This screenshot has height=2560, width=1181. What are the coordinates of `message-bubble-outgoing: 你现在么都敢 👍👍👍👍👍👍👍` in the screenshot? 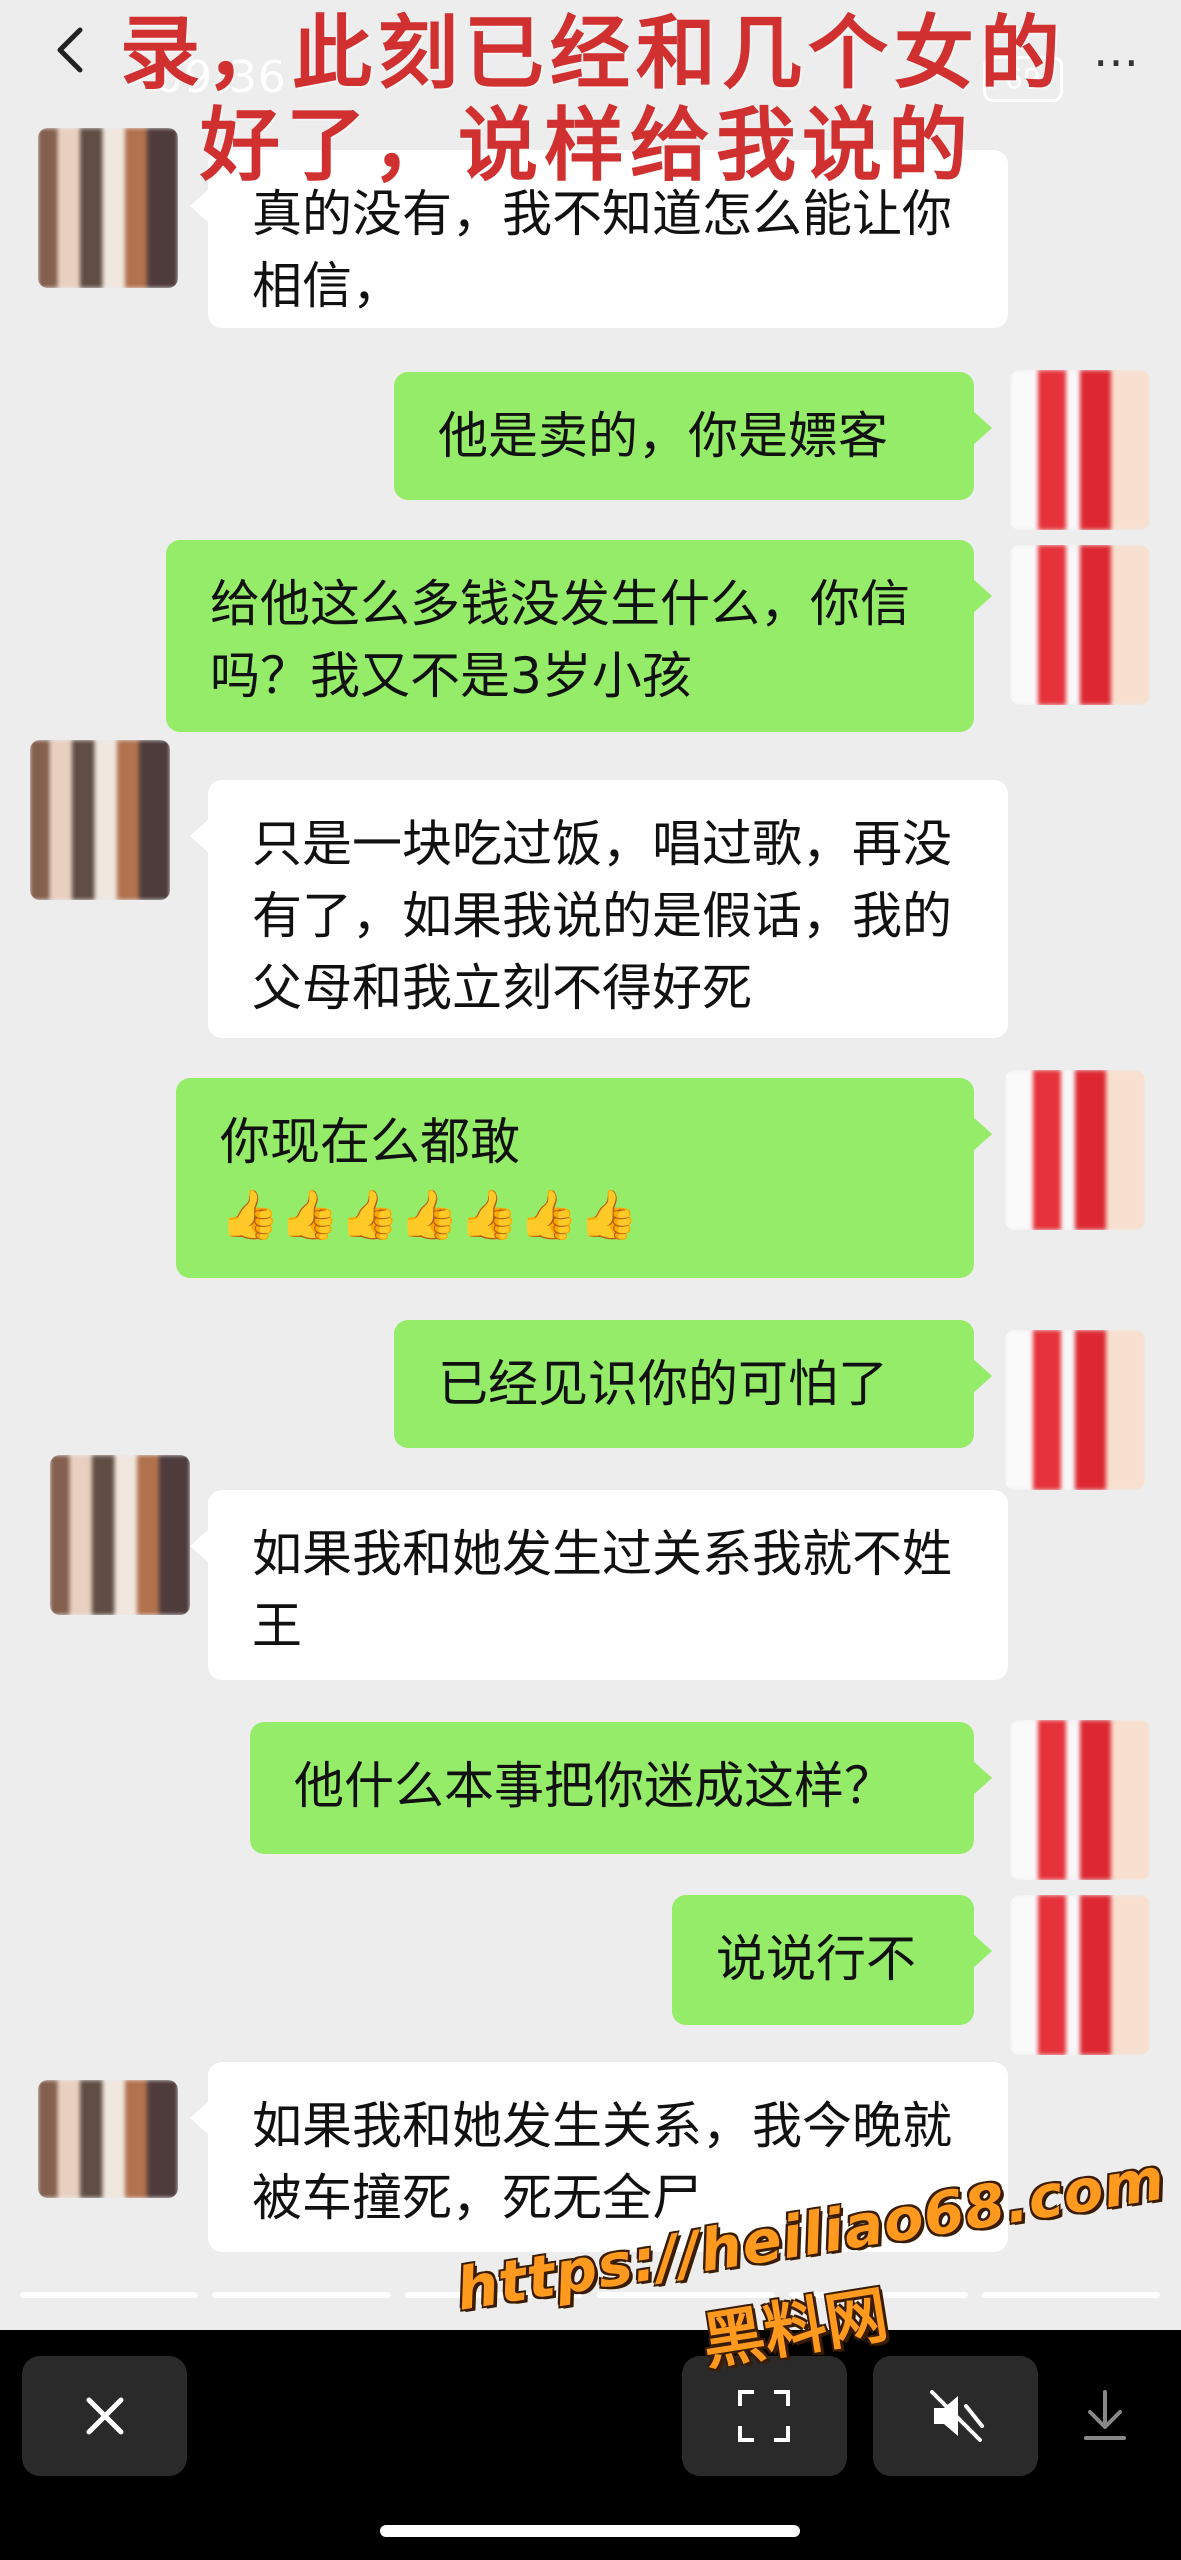 It's located at (584, 1178).